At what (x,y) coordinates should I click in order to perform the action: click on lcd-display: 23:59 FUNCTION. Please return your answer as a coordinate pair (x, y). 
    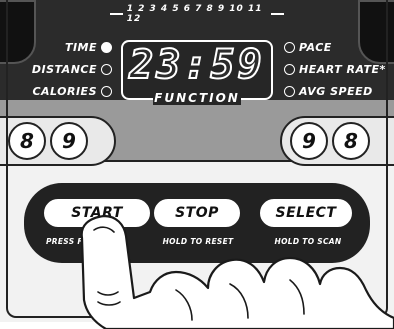
    Looking at the image, I should click on (197, 72).